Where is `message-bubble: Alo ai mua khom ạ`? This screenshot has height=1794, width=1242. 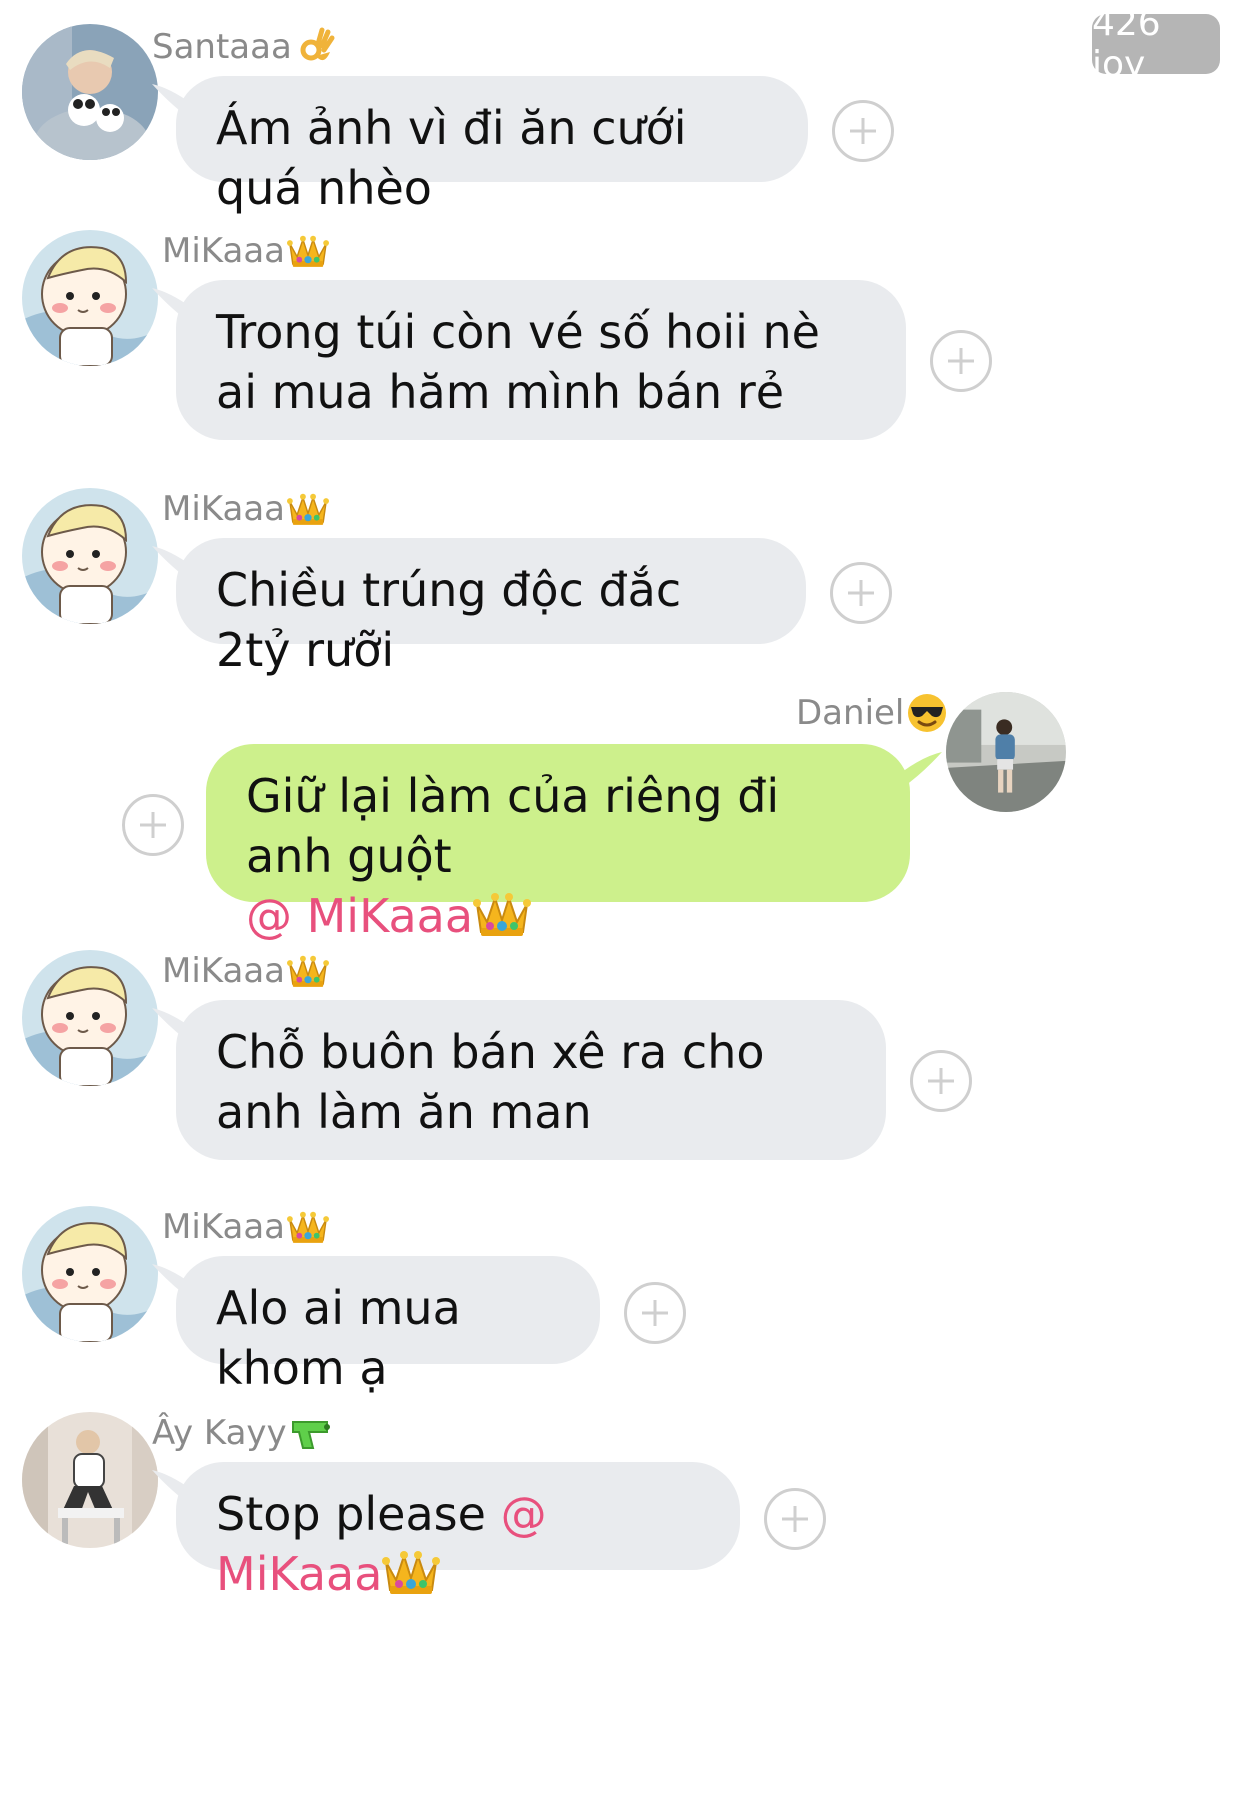
message-bubble: Alo ai mua khom ạ is located at coordinates (388, 1325).